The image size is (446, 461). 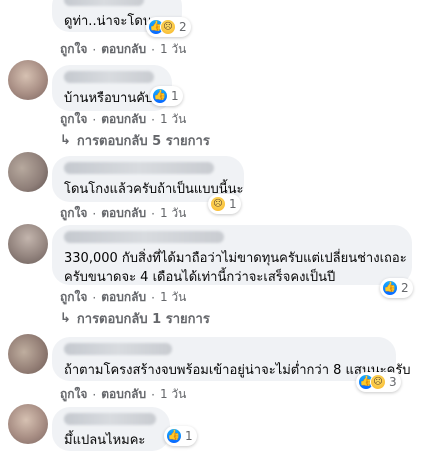 I want to click on reaction-summary: 👍 ☹ 3, so click(x=378, y=382).